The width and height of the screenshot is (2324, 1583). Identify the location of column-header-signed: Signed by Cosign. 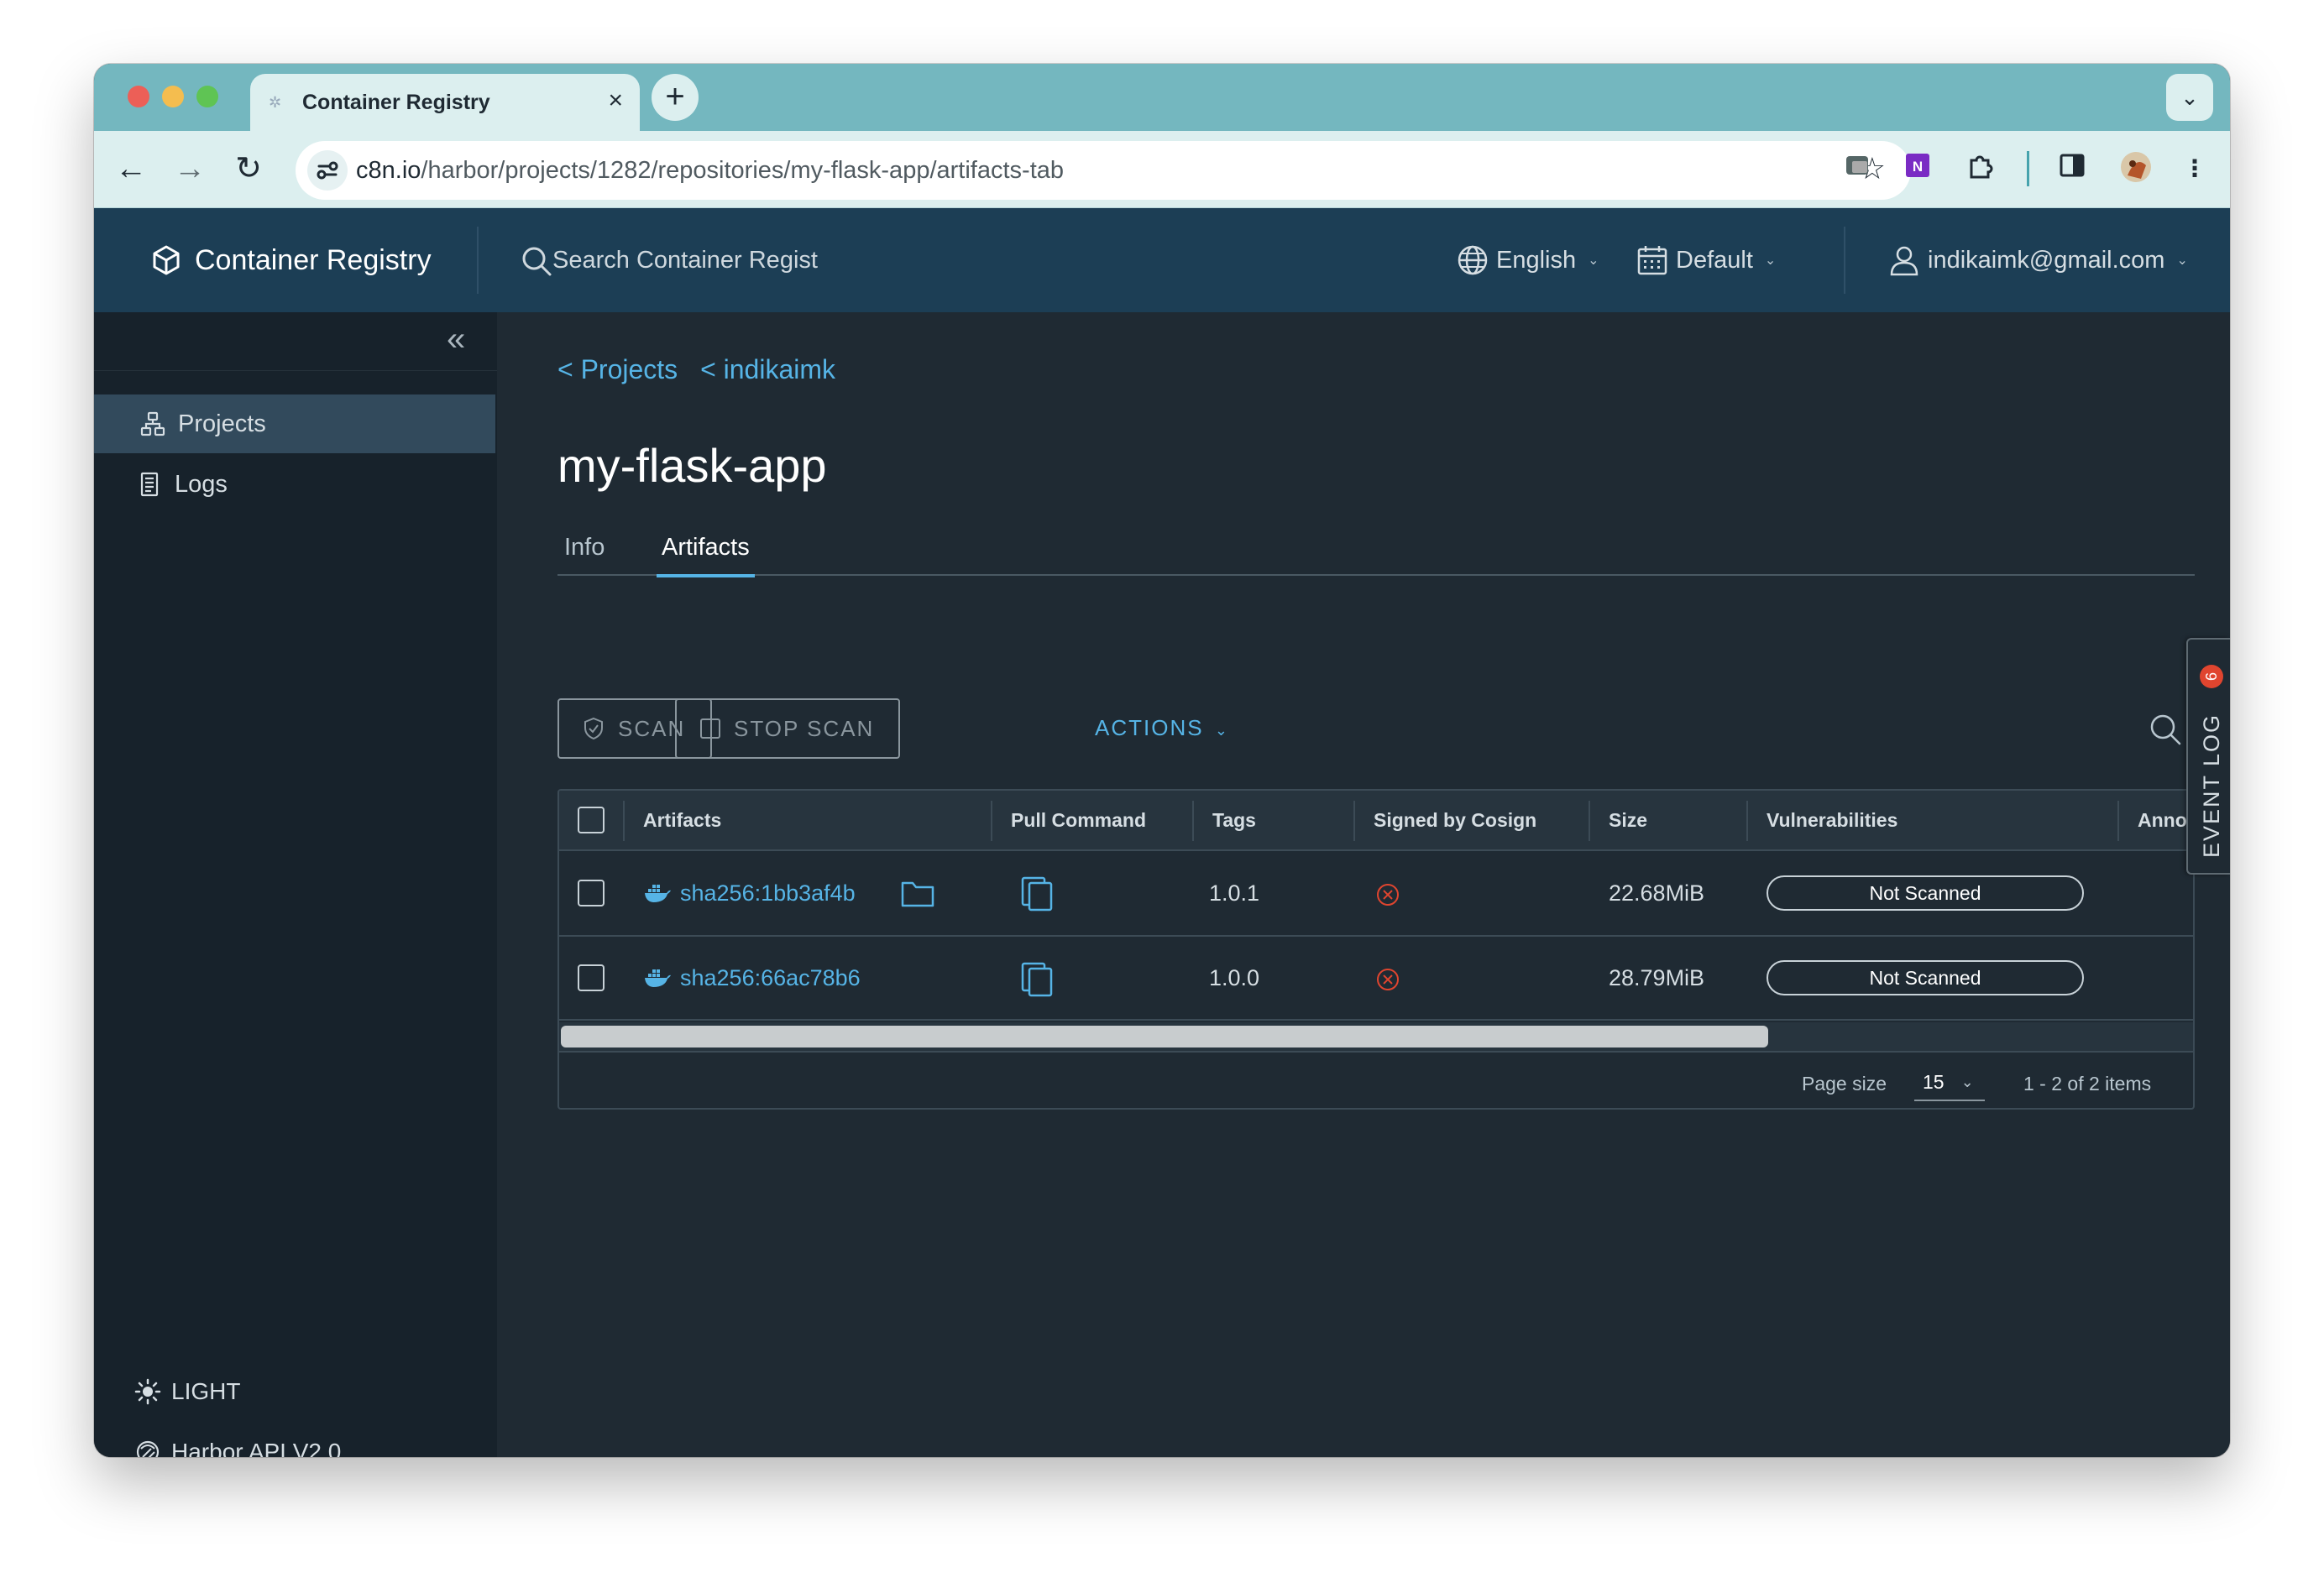
(1455, 820).